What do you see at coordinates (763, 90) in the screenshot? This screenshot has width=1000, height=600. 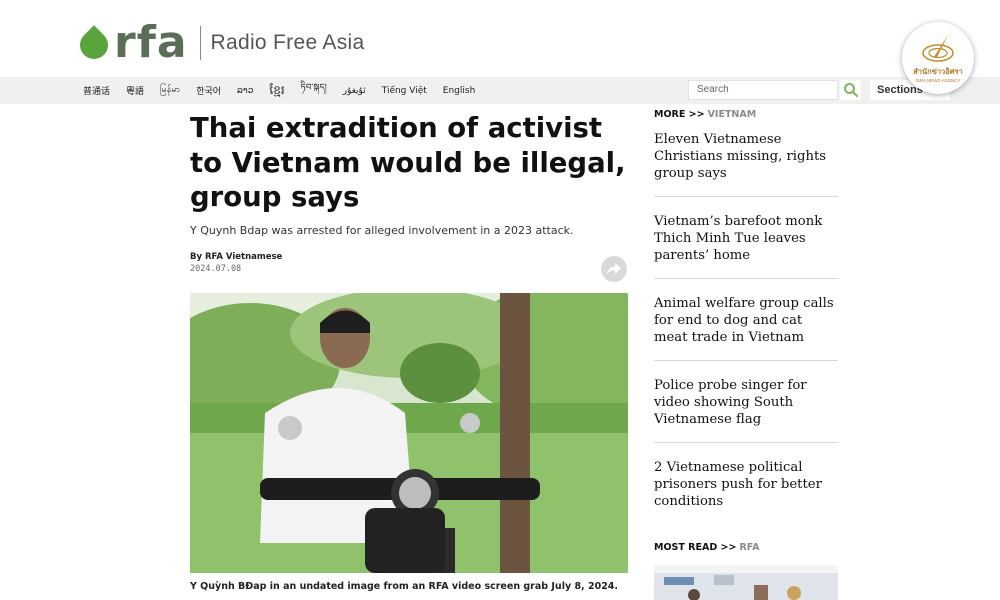 I see `search-input: Search` at bounding box center [763, 90].